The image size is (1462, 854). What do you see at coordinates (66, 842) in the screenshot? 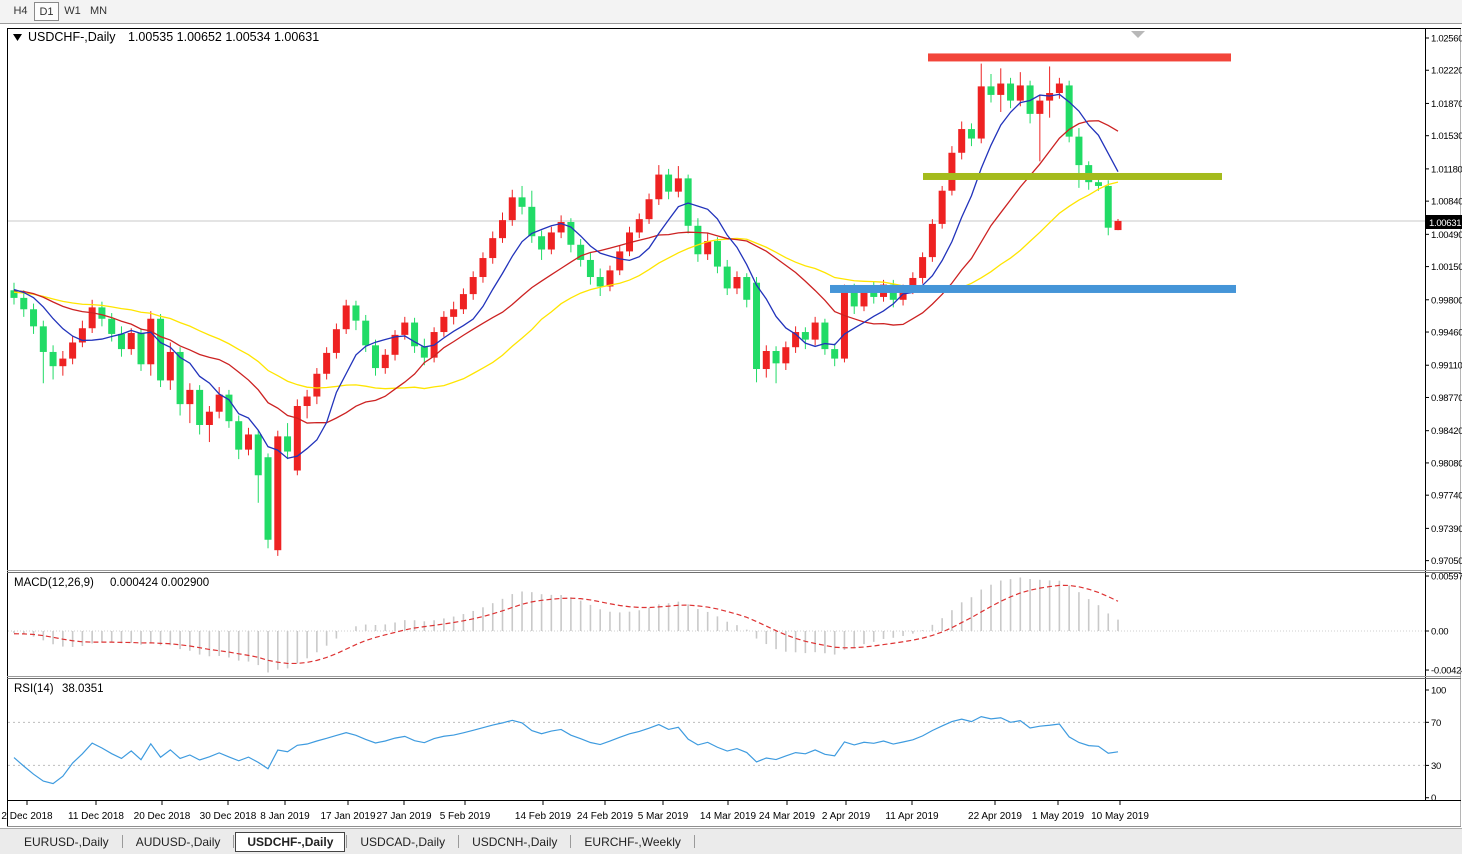
I see `tab-eurusd: EURUSD-,Daily` at bounding box center [66, 842].